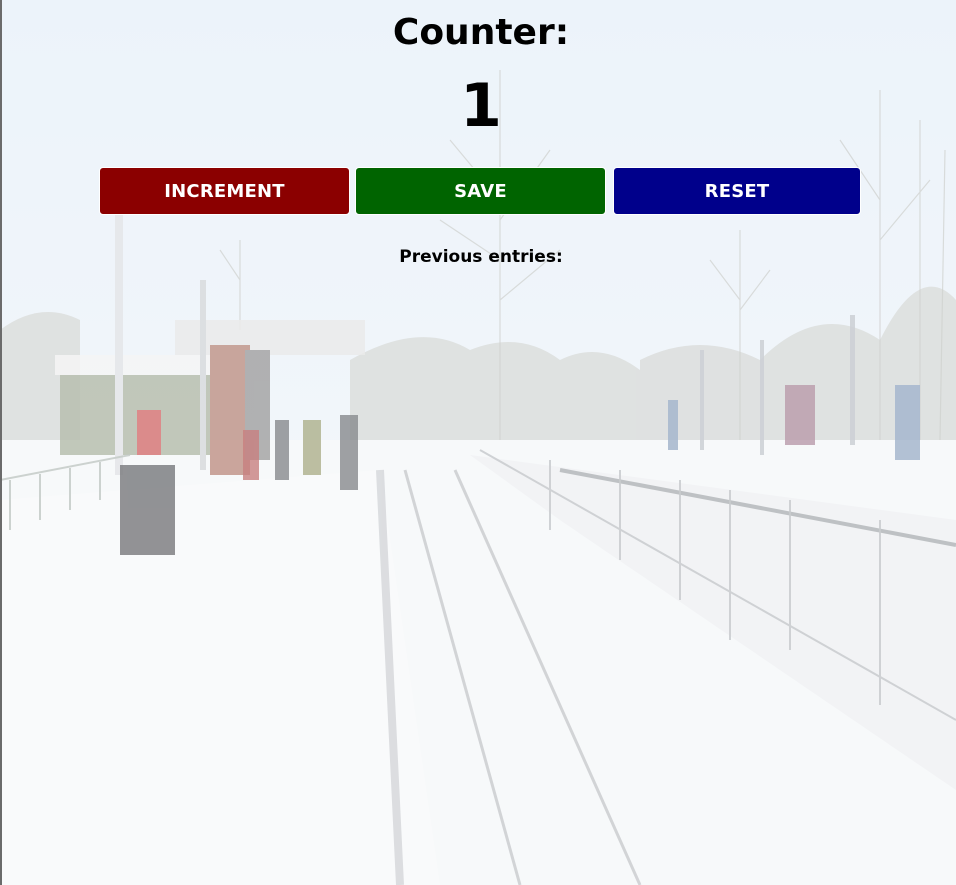 The height and width of the screenshot is (885, 956). What do you see at coordinates (481, 257) in the screenshot?
I see `previous-entries-label: Previous entries:` at bounding box center [481, 257].